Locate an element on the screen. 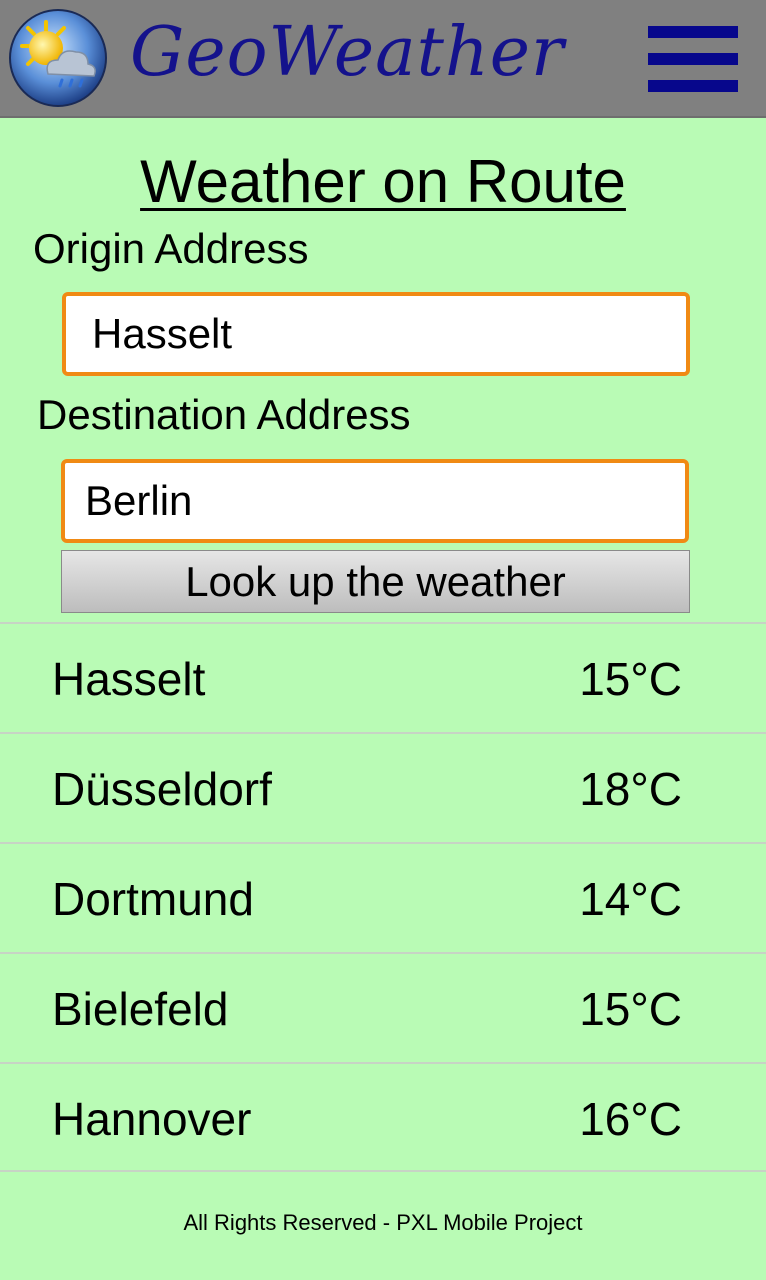  result-row: Düsseldorf 18°C is located at coordinates (383, 787).